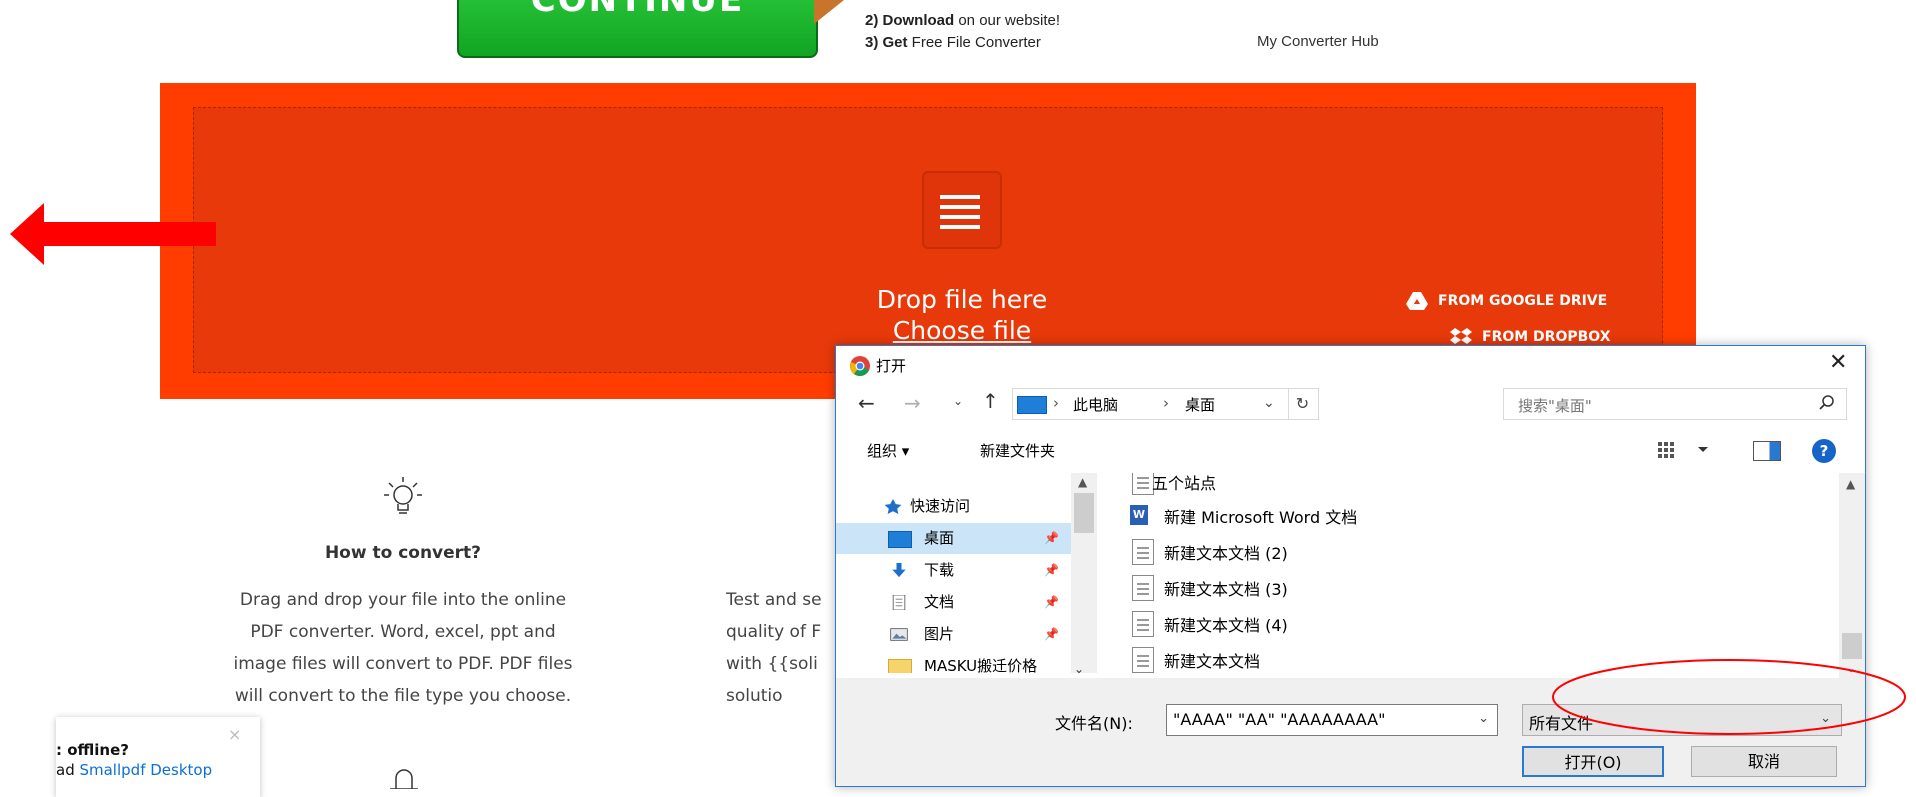  I want to click on folder-icon, so click(900, 666).